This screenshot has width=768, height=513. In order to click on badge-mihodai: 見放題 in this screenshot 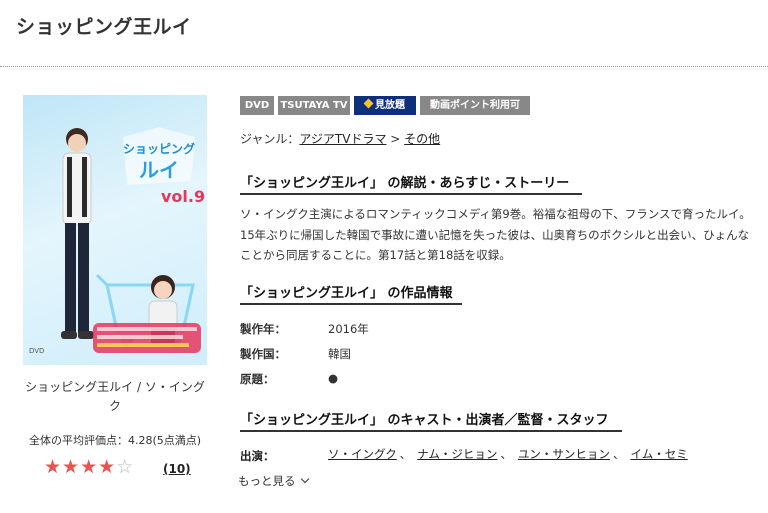, I will do `click(385, 105)`.